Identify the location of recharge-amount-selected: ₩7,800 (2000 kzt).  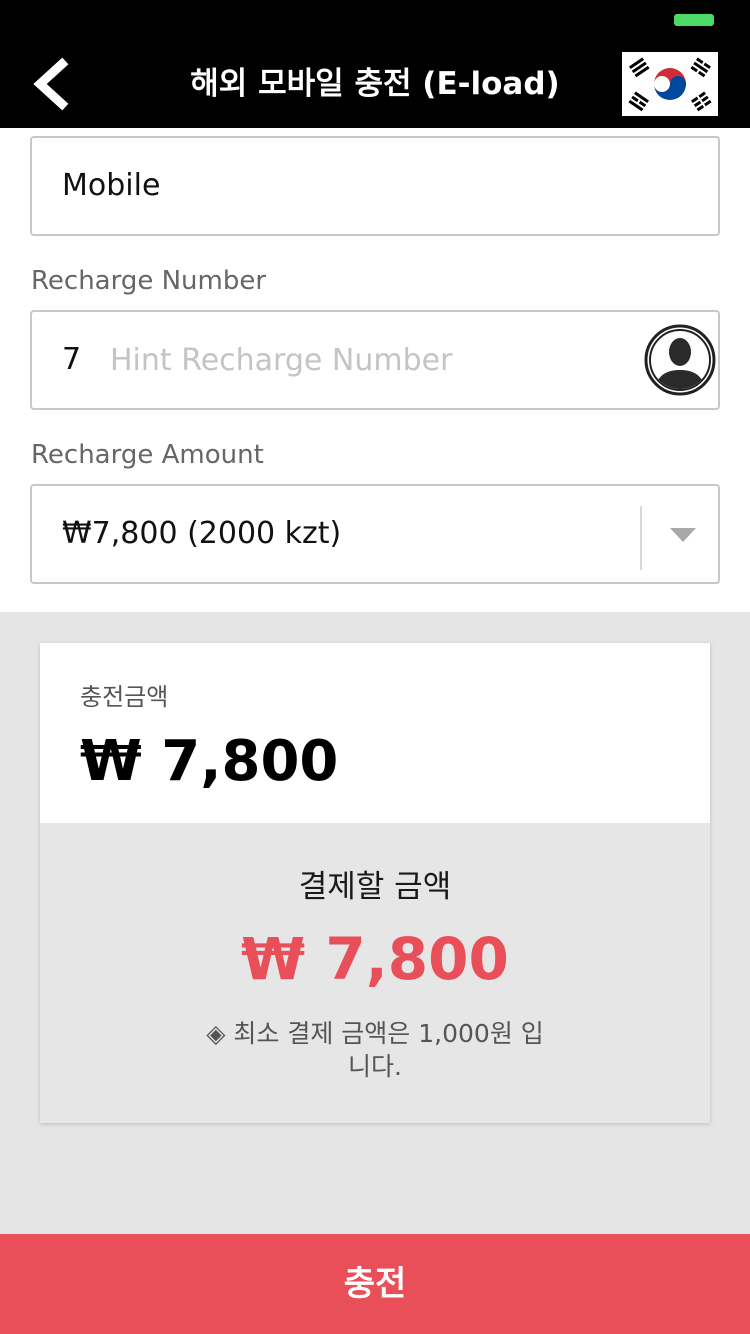
(202, 533).